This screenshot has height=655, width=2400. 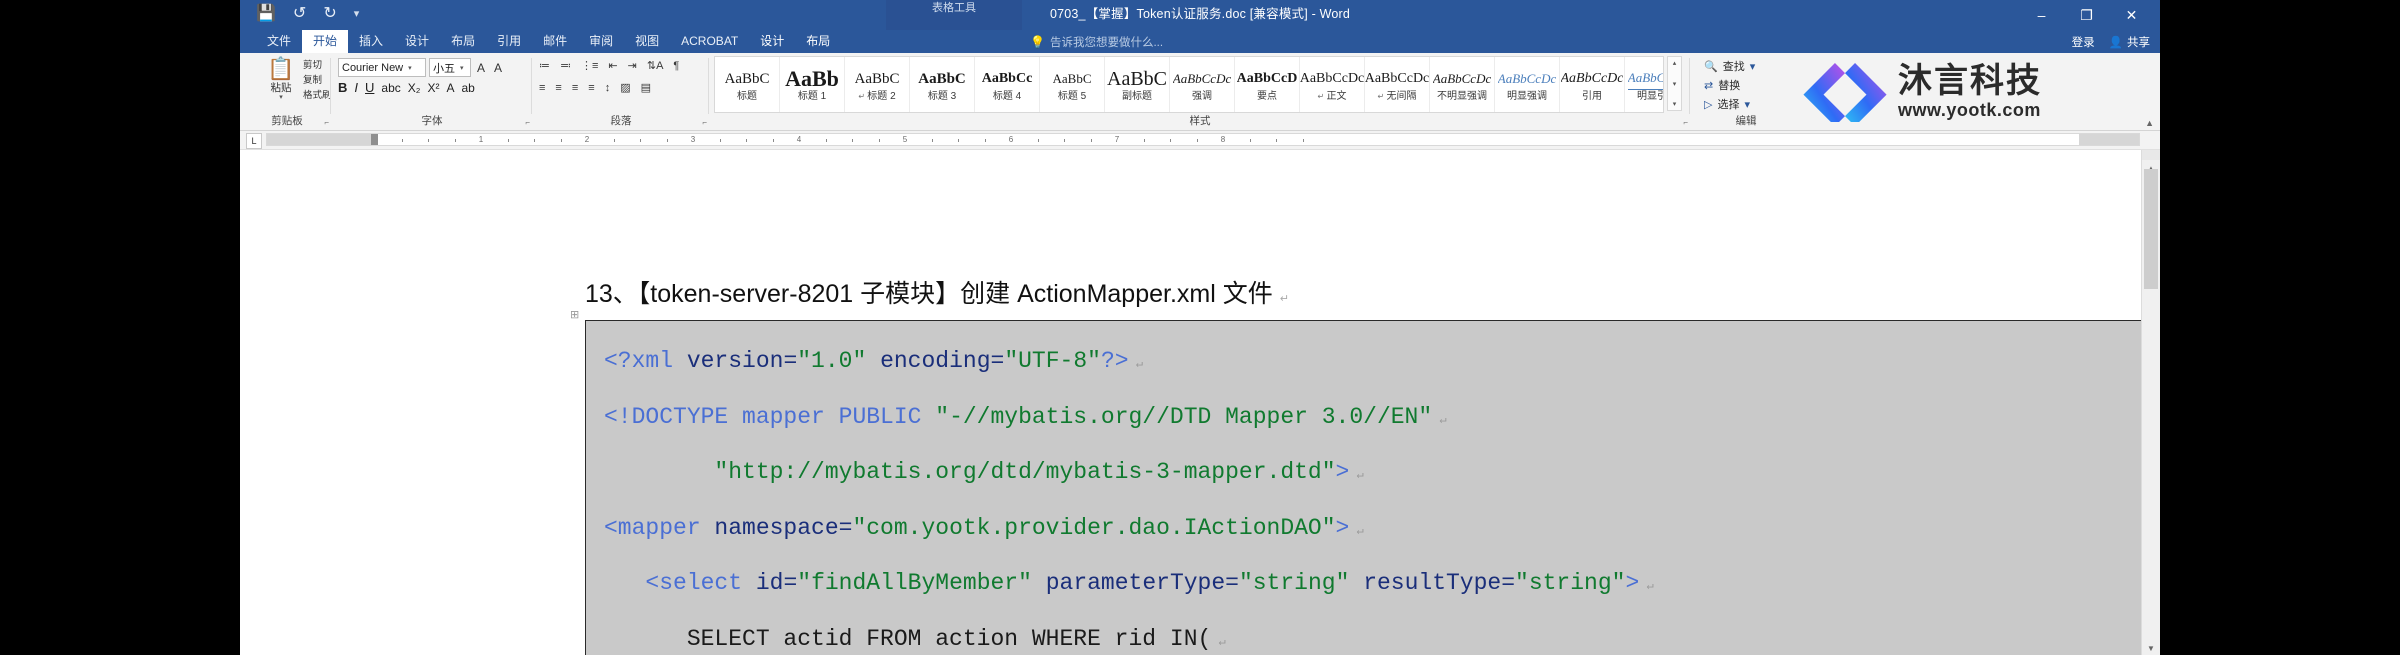 I want to click on decrease-indent-icon: ⇤, so click(x=612, y=65).